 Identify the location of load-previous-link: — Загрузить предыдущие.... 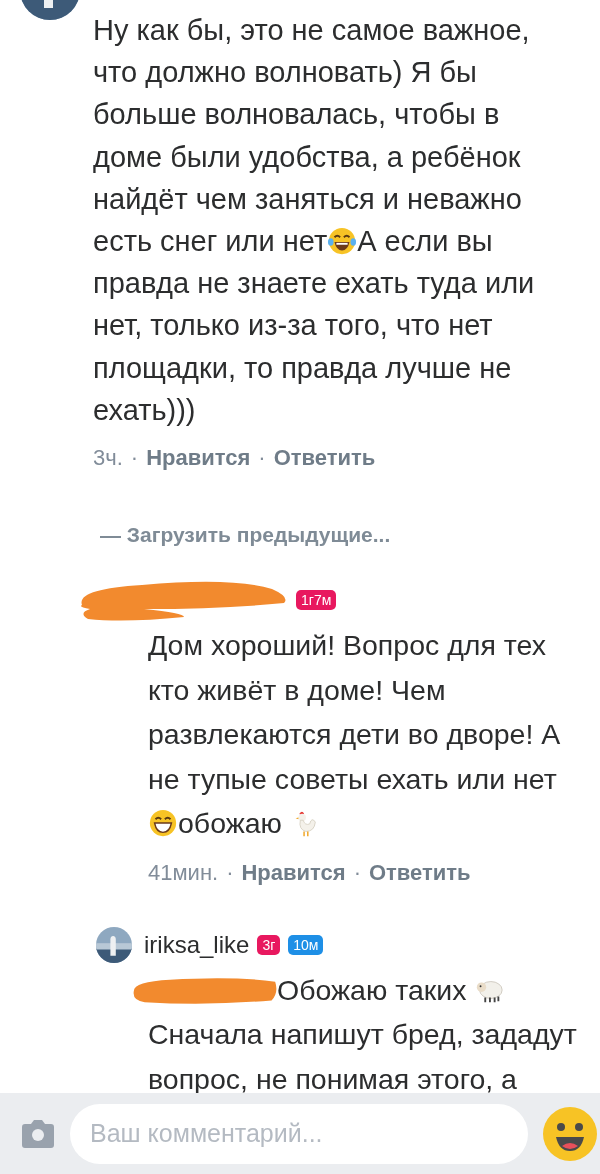
(245, 535).